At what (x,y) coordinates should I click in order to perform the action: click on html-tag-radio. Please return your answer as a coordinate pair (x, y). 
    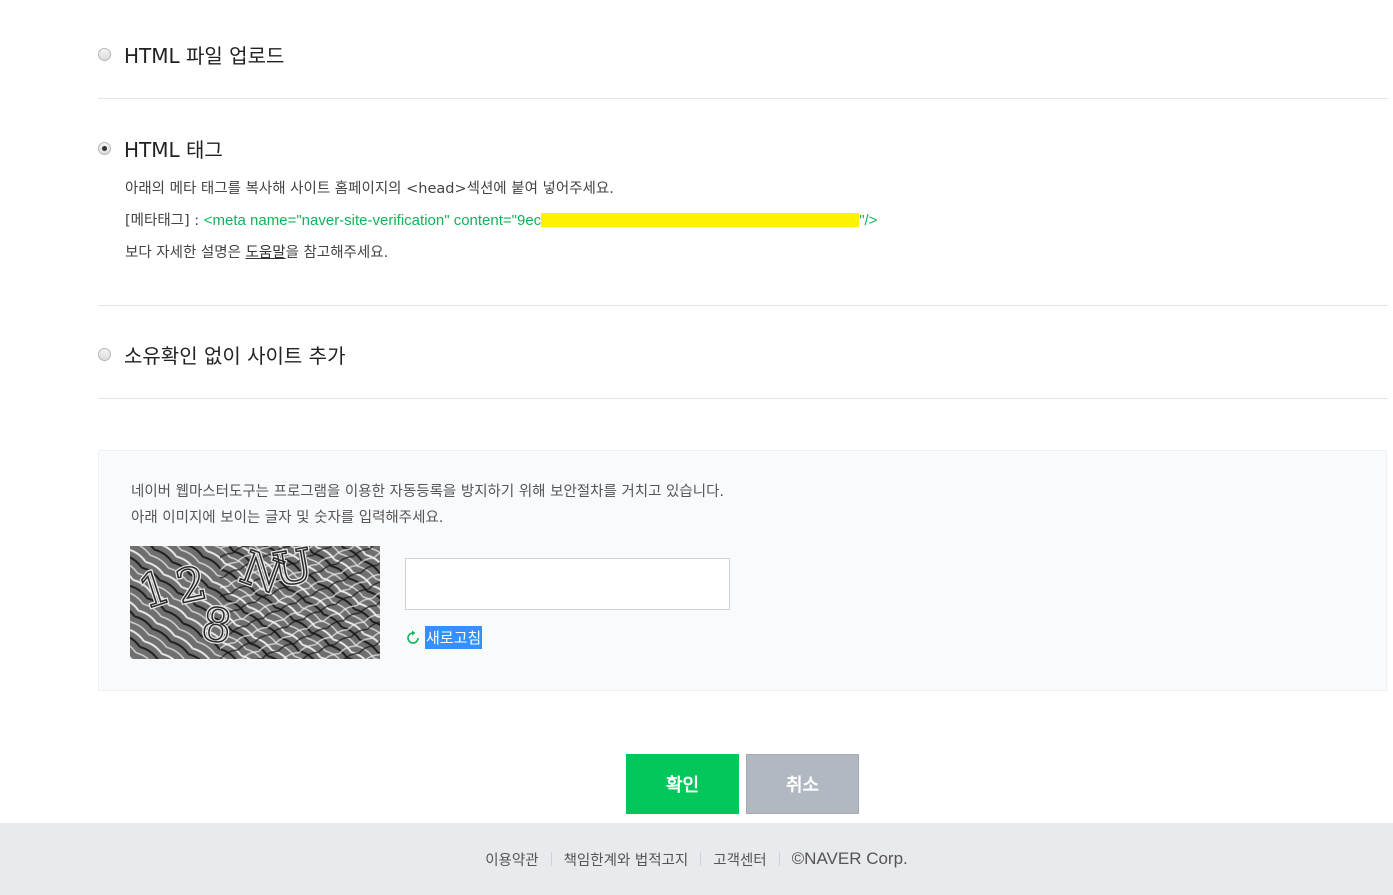
    Looking at the image, I should click on (104, 148).